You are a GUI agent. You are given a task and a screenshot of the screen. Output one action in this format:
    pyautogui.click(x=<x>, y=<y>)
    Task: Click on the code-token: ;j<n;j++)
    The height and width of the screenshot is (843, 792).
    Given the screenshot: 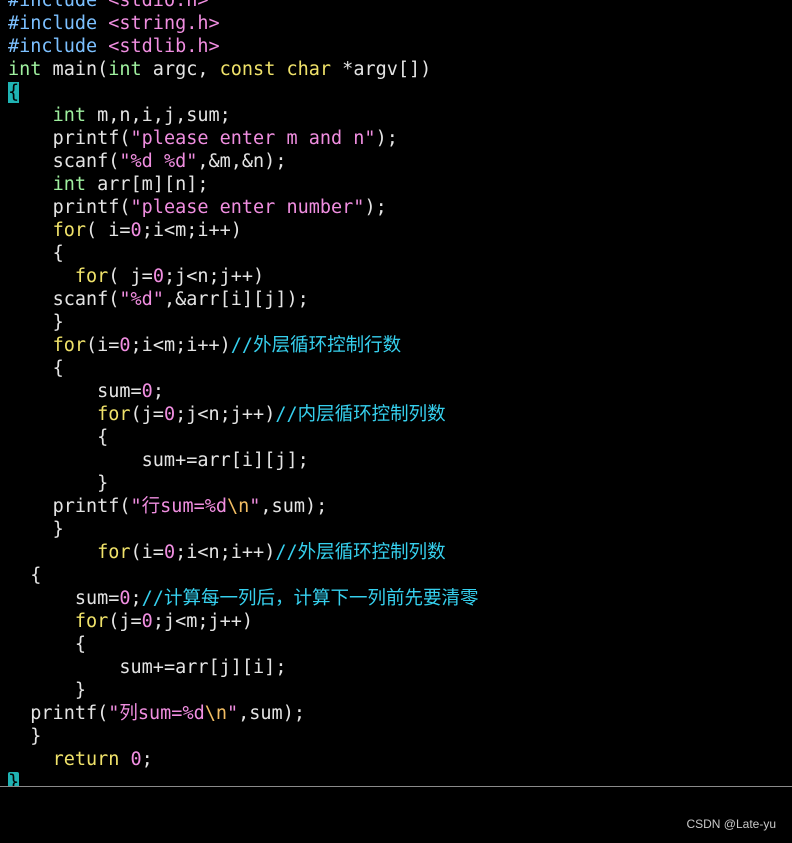 What is the action you would take?
    pyautogui.click(x=225, y=414)
    